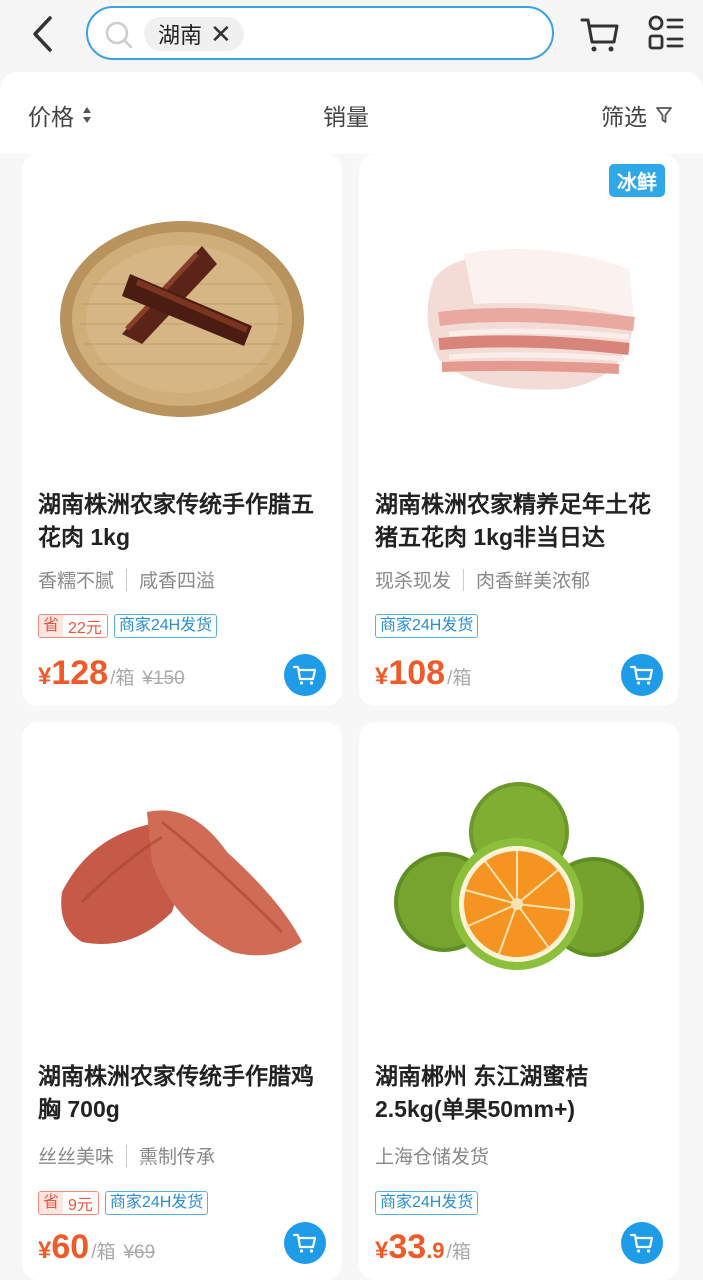 The width and height of the screenshot is (703, 1280). What do you see at coordinates (407, 1247) in the screenshot?
I see `price-value: 33` at bounding box center [407, 1247].